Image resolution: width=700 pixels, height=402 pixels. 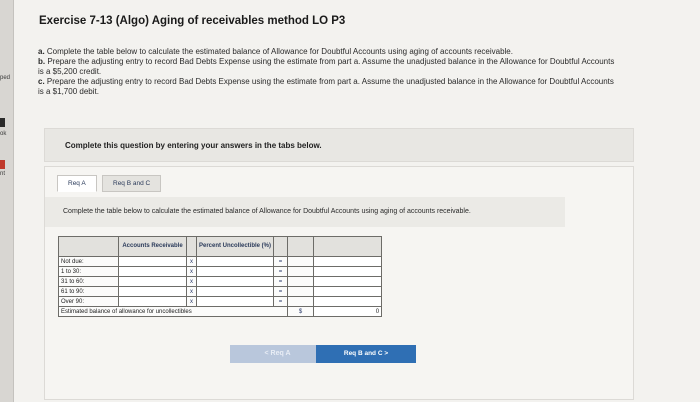 I want to click on row-label: Not due:, so click(x=88, y=261).